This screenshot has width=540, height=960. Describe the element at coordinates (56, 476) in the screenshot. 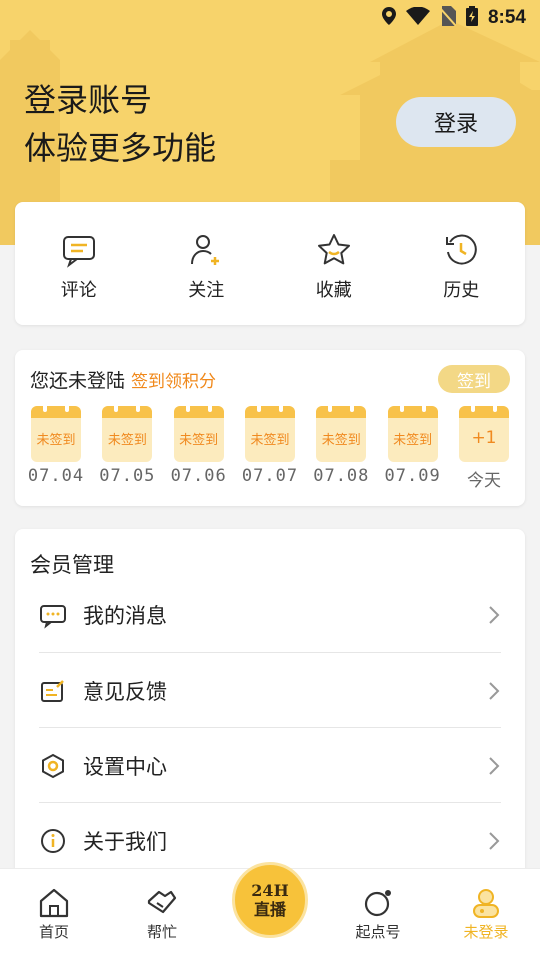

I see `checkin-day-date: 07.04` at that location.